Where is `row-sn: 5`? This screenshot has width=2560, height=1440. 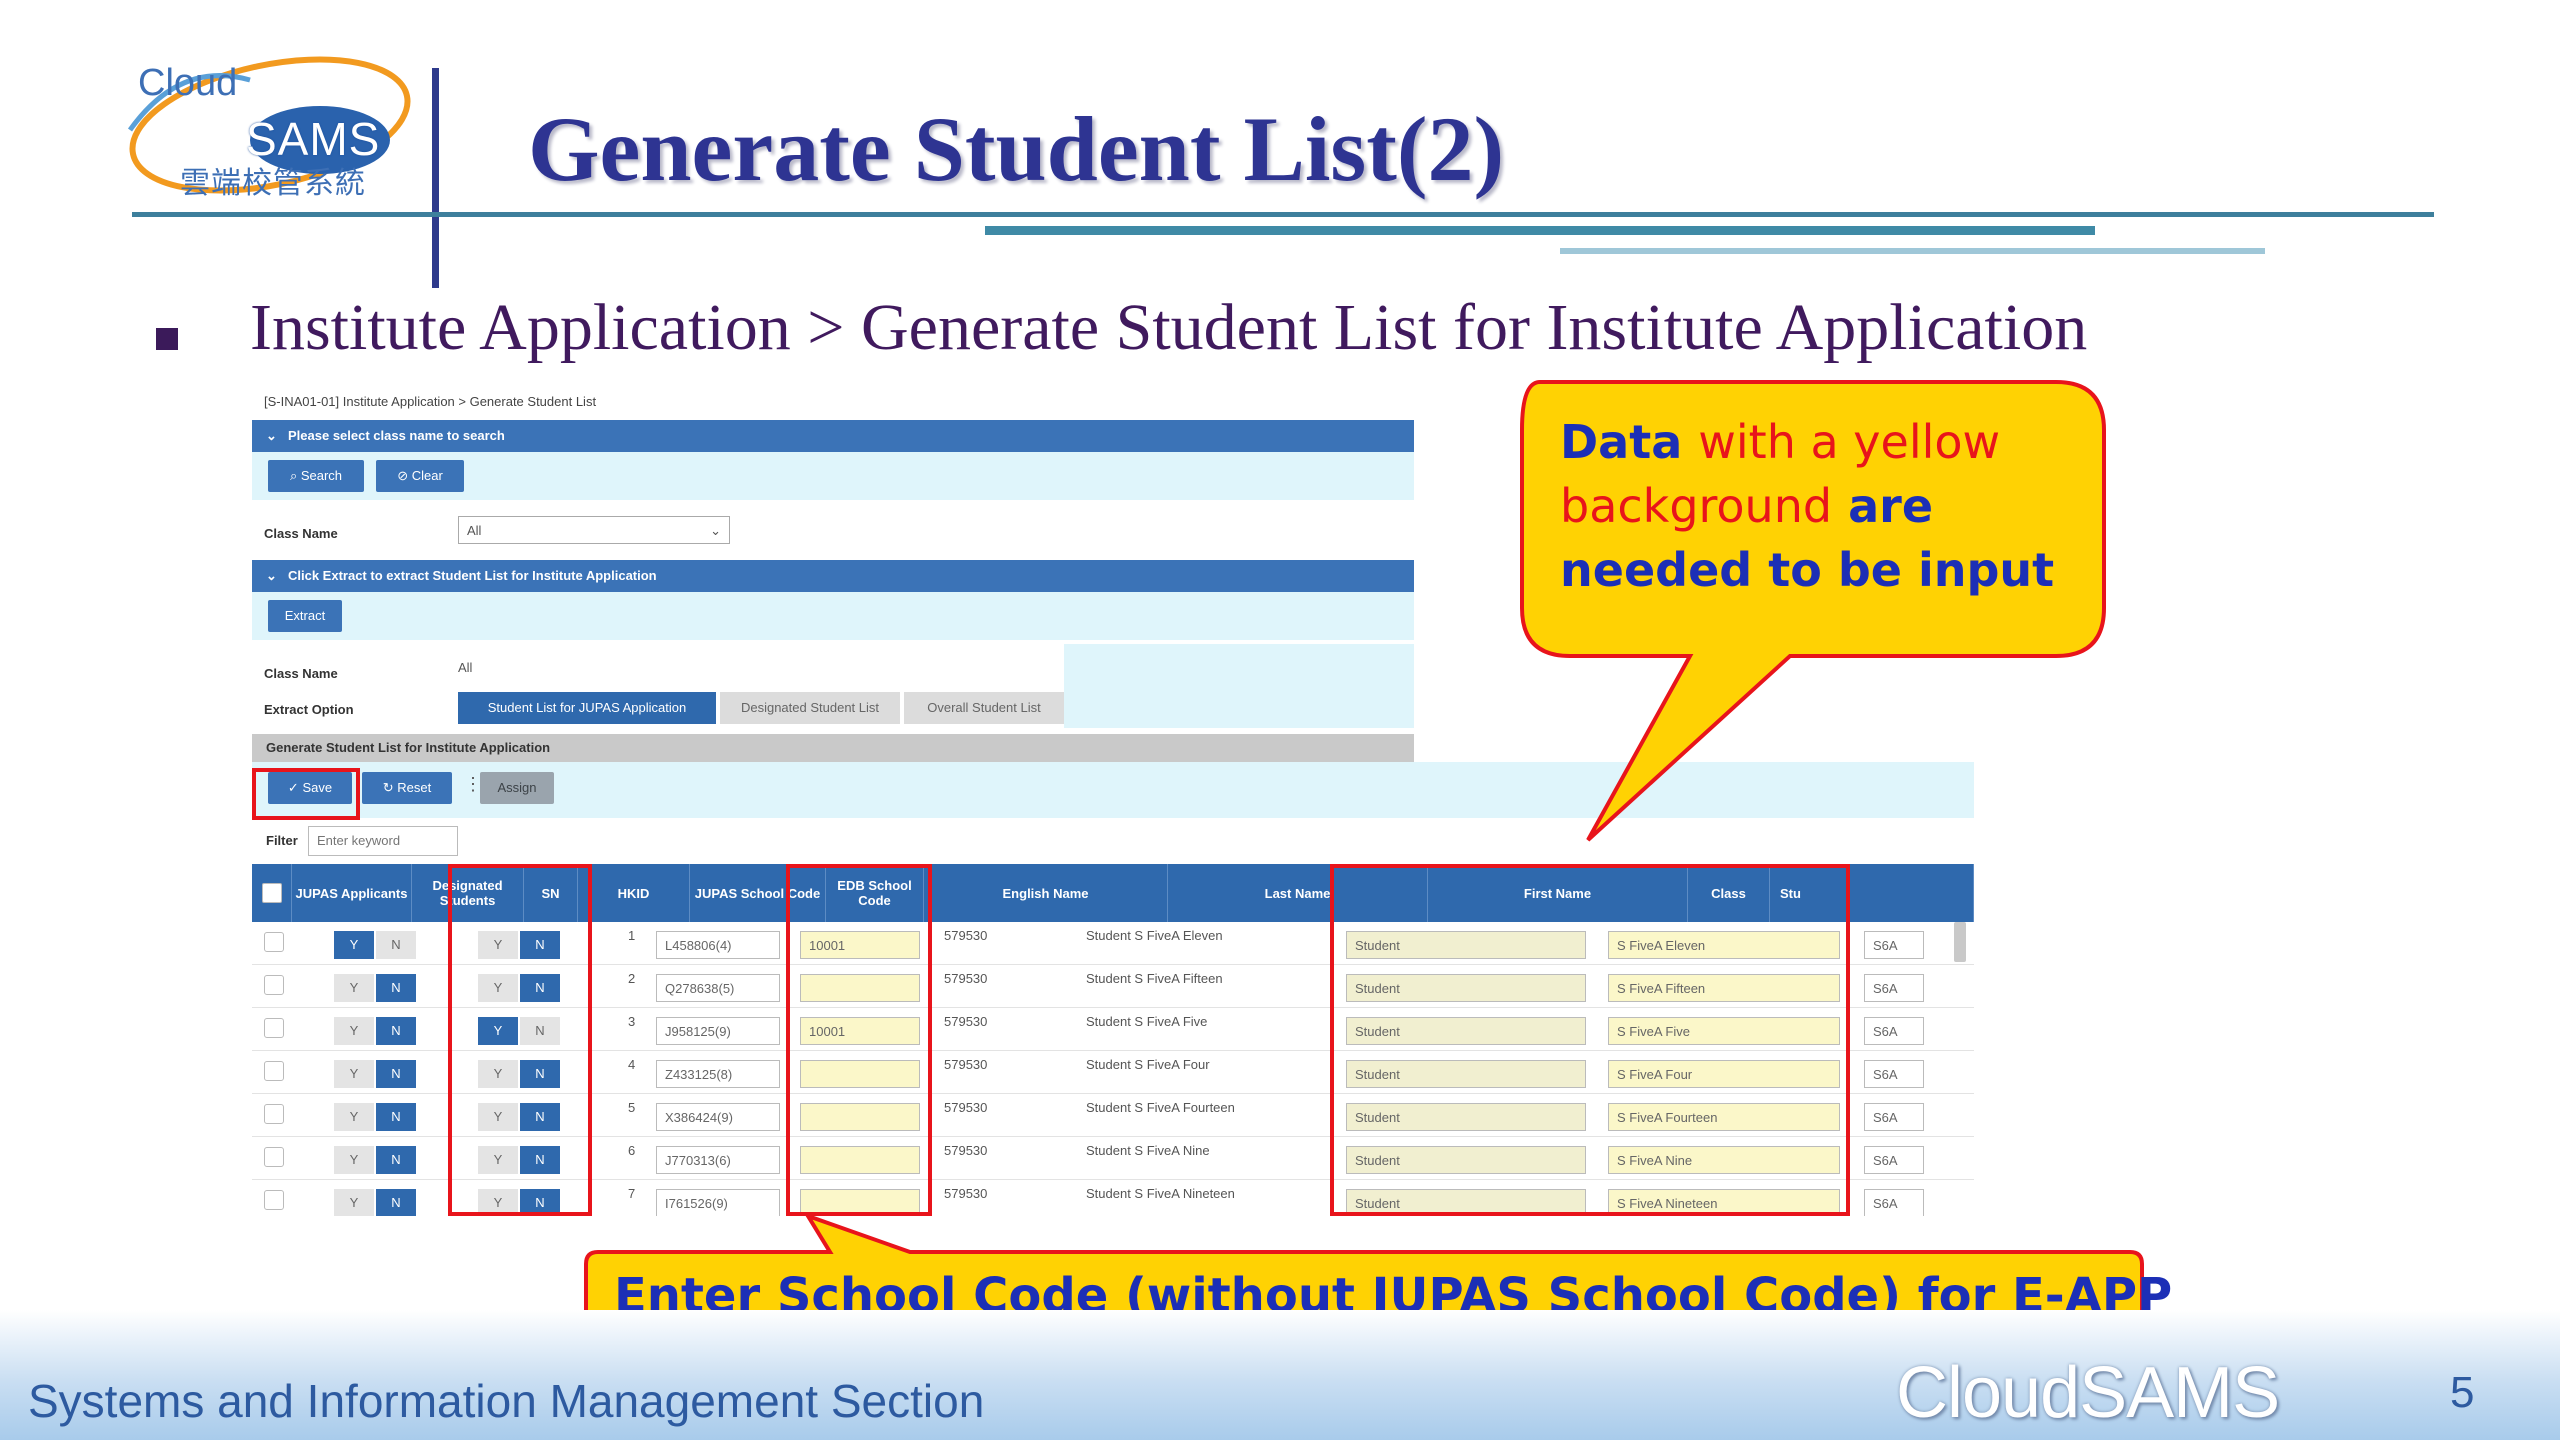 row-sn: 5 is located at coordinates (632, 1107).